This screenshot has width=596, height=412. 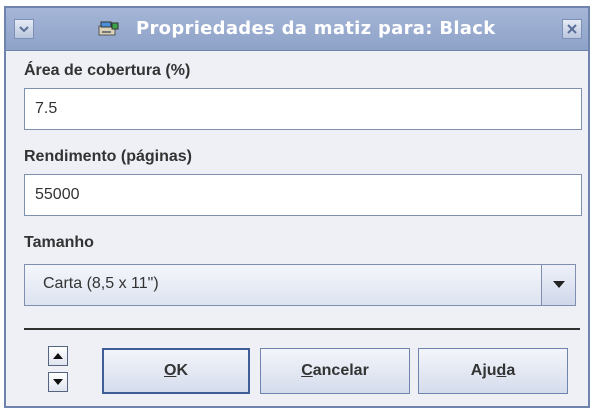 I want to click on chevron-down-icon, so click(x=24, y=29).